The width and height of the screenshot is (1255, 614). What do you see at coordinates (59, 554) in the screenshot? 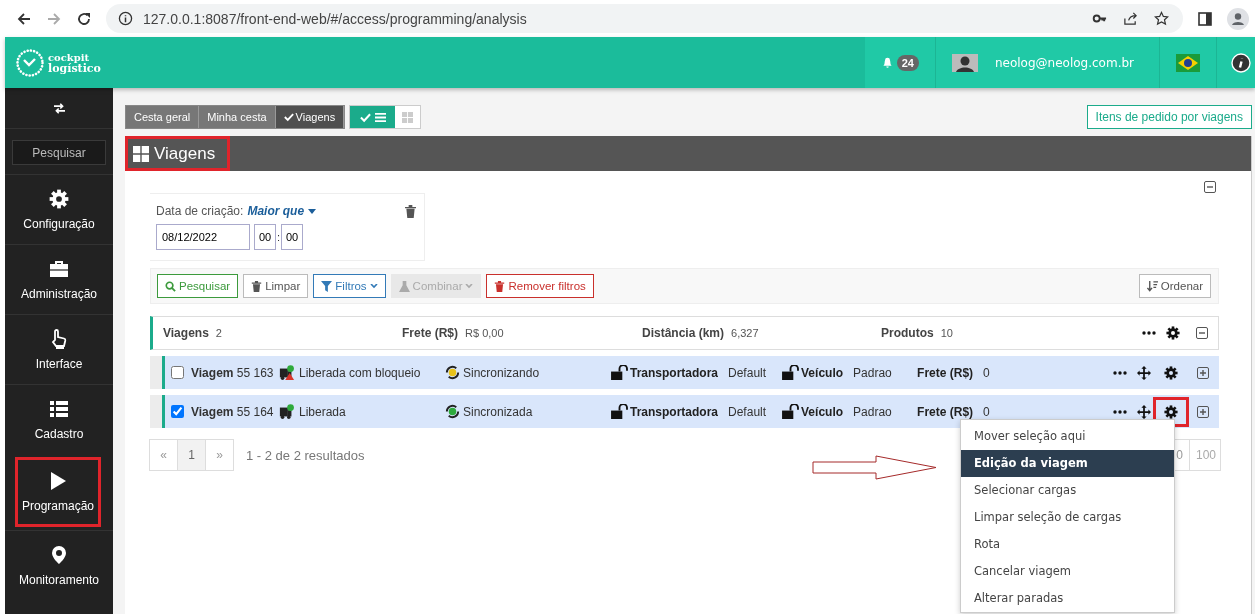
I see `map-pin-icon` at bounding box center [59, 554].